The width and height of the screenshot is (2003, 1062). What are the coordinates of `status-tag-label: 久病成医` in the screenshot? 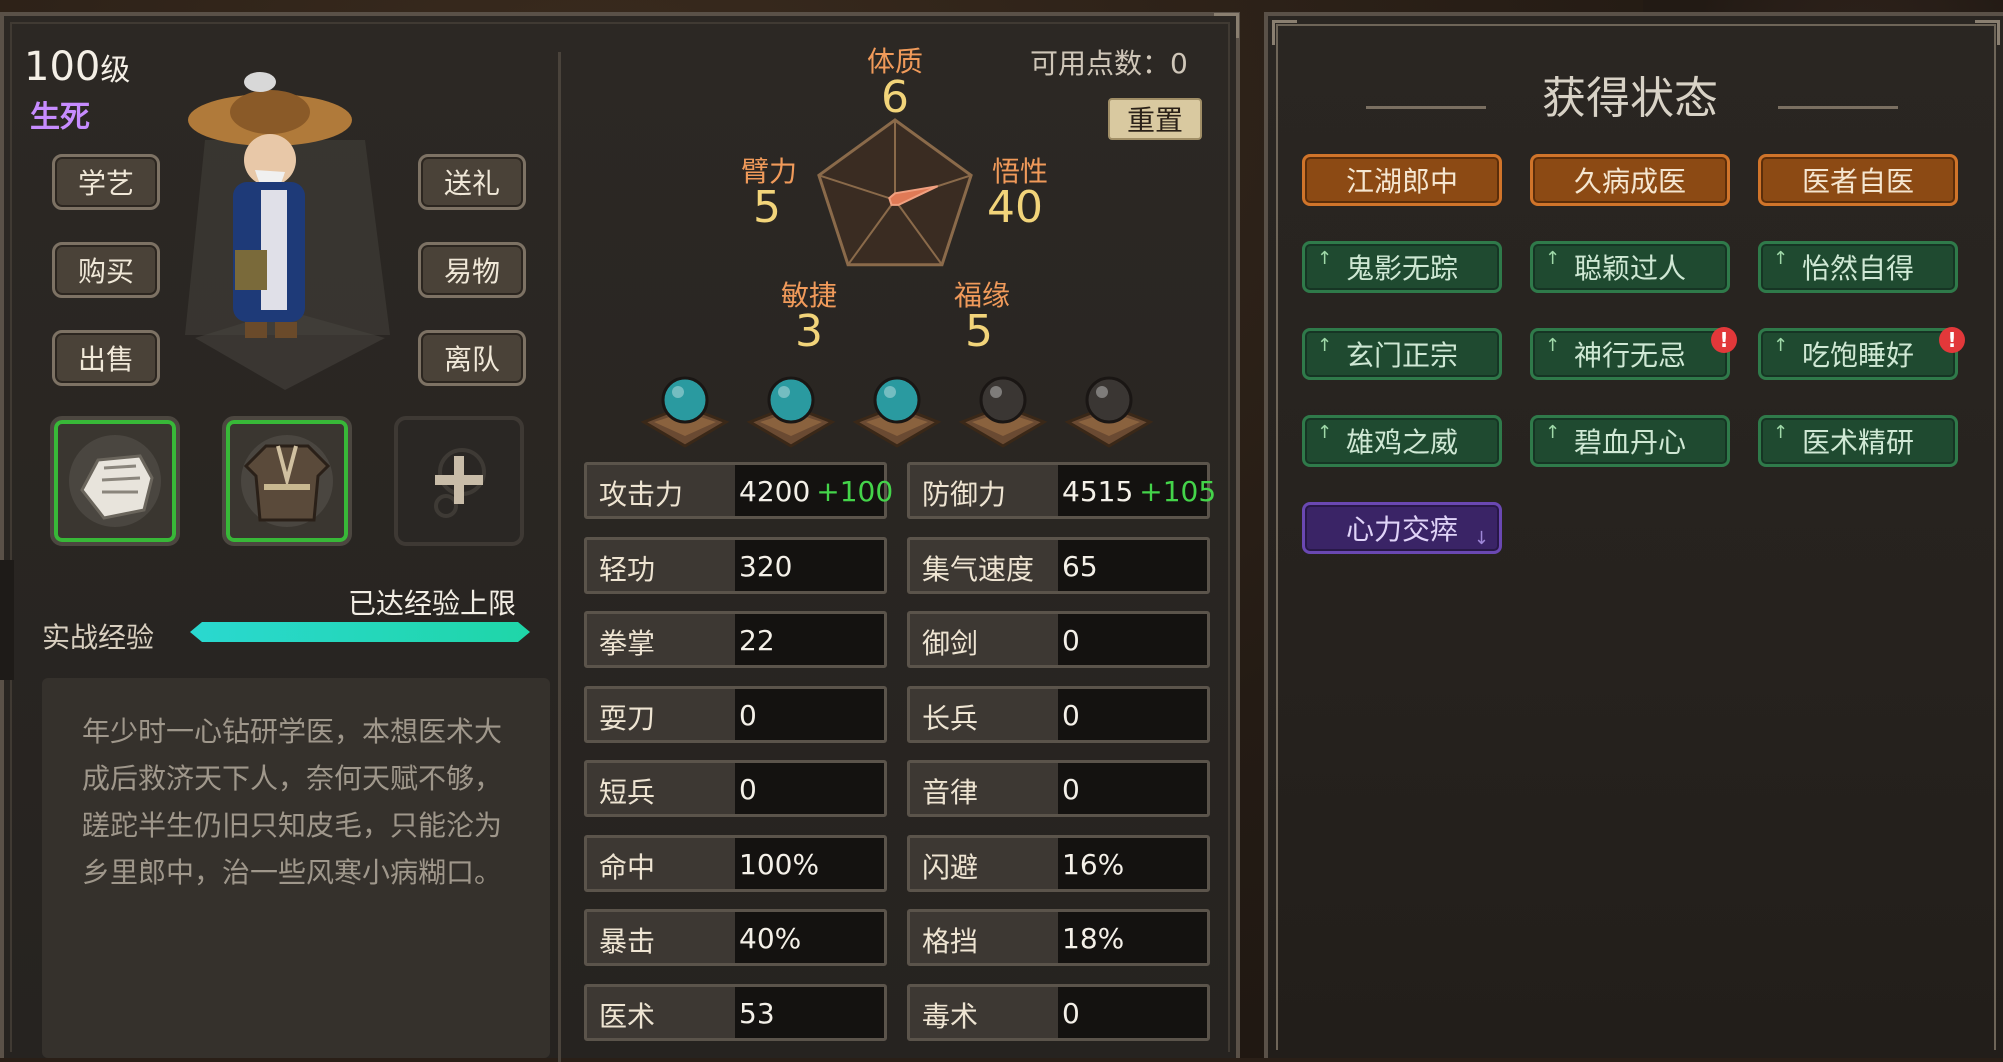 It's located at (1629, 181).